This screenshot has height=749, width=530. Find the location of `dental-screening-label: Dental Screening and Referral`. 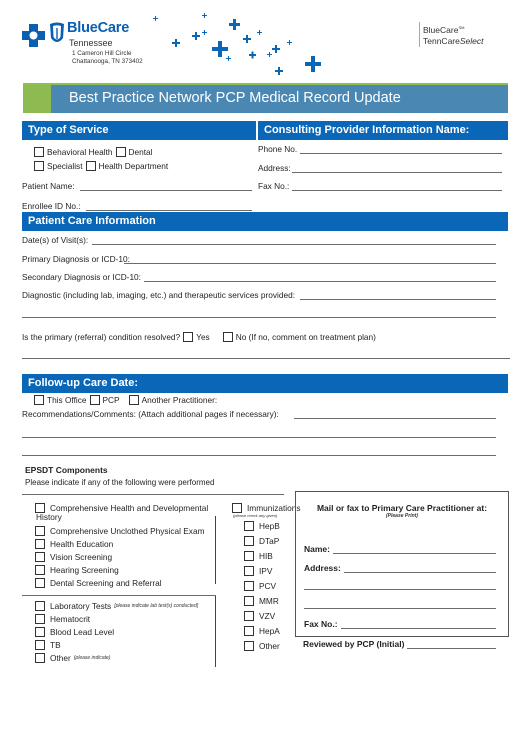

dental-screening-label: Dental Screening and Referral is located at coordinates (106, 583).